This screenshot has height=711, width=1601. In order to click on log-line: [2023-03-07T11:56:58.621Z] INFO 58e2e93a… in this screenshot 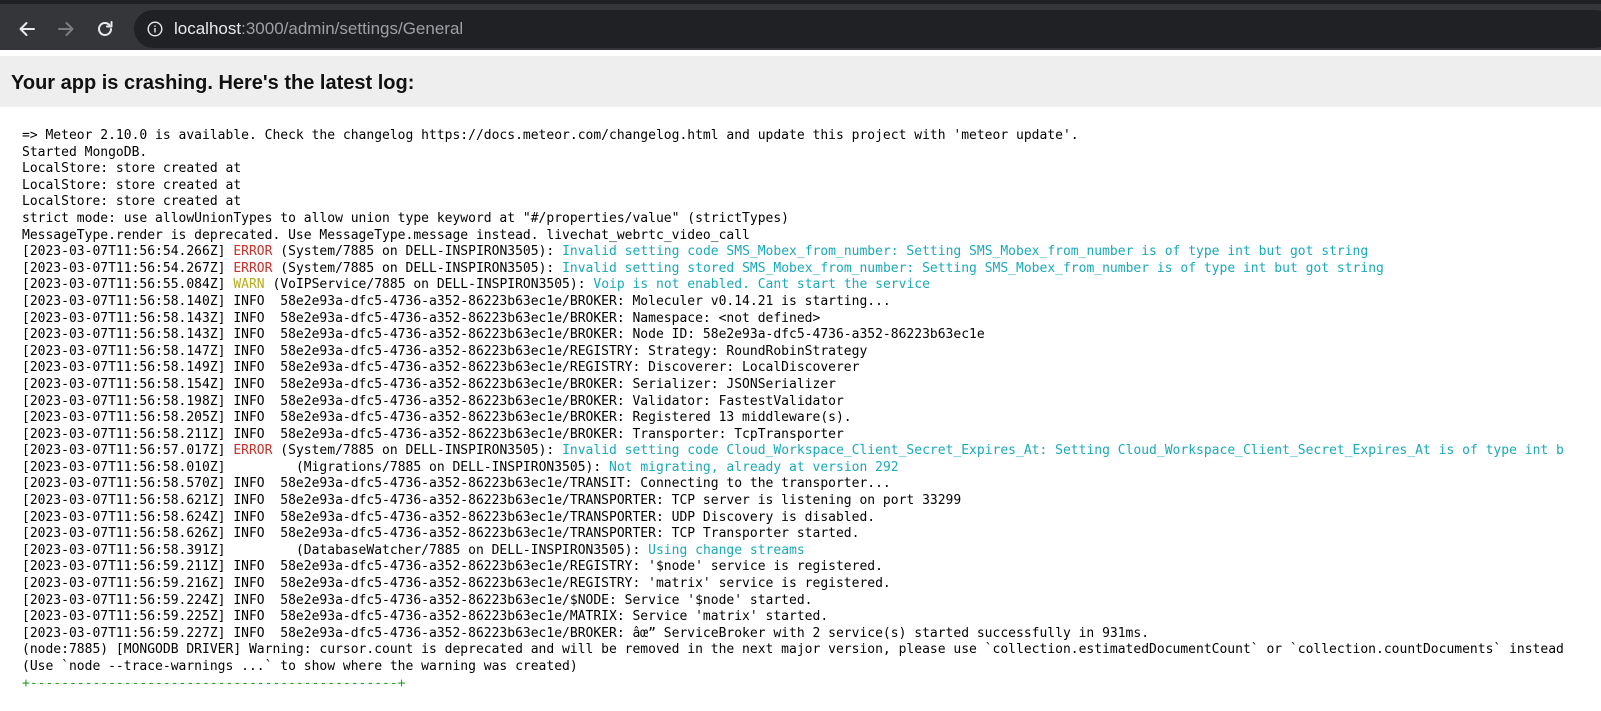, I will do `click(492, 501)`.